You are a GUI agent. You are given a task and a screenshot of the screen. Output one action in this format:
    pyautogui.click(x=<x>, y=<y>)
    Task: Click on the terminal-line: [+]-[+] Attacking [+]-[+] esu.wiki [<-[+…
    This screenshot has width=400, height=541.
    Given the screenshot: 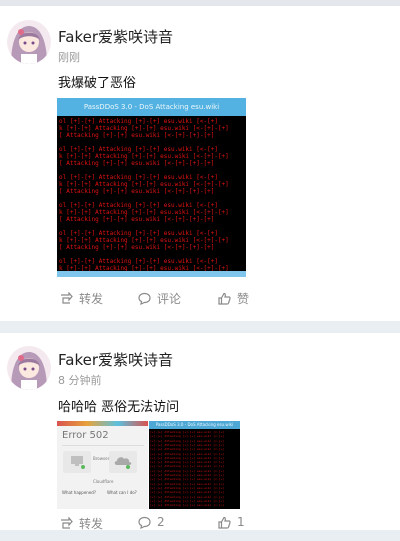 What is the action you would take?
    pyautogui.click(x=187, y=505)
    